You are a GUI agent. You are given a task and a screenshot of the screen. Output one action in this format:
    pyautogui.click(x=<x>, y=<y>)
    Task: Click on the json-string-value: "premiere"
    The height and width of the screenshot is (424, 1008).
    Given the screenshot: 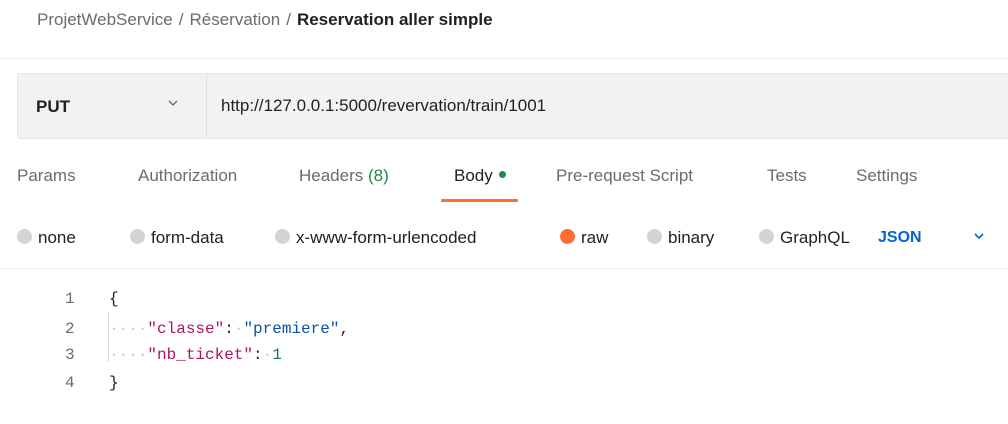 What is the action you would take?
    pyautogui.click(x=291, y=329)
    